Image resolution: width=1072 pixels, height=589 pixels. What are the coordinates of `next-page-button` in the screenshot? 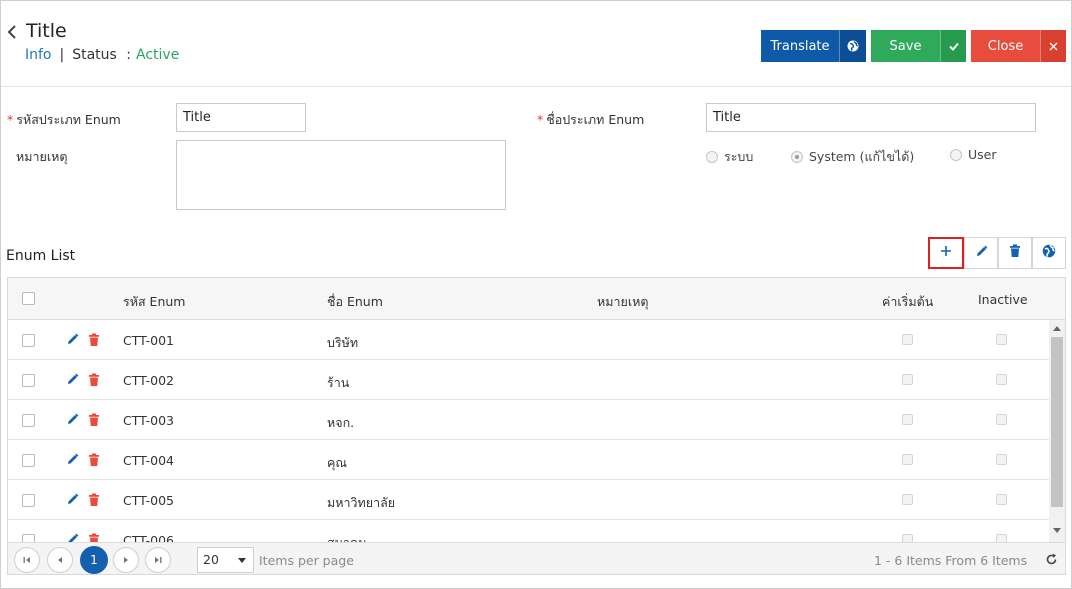 It's located at (126, 560).